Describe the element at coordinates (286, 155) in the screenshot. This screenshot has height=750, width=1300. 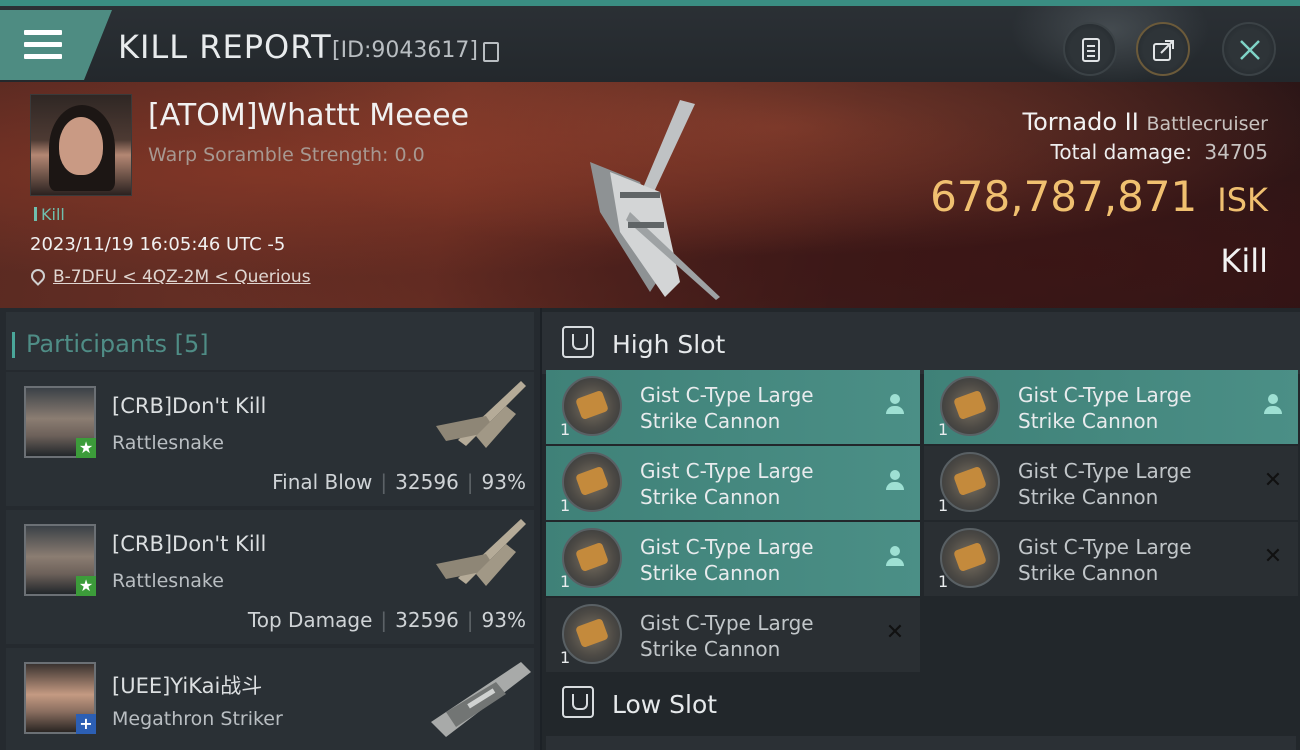
I see `warp-scramble-strength: Warp Soramble Strength: 0.0` at that location.